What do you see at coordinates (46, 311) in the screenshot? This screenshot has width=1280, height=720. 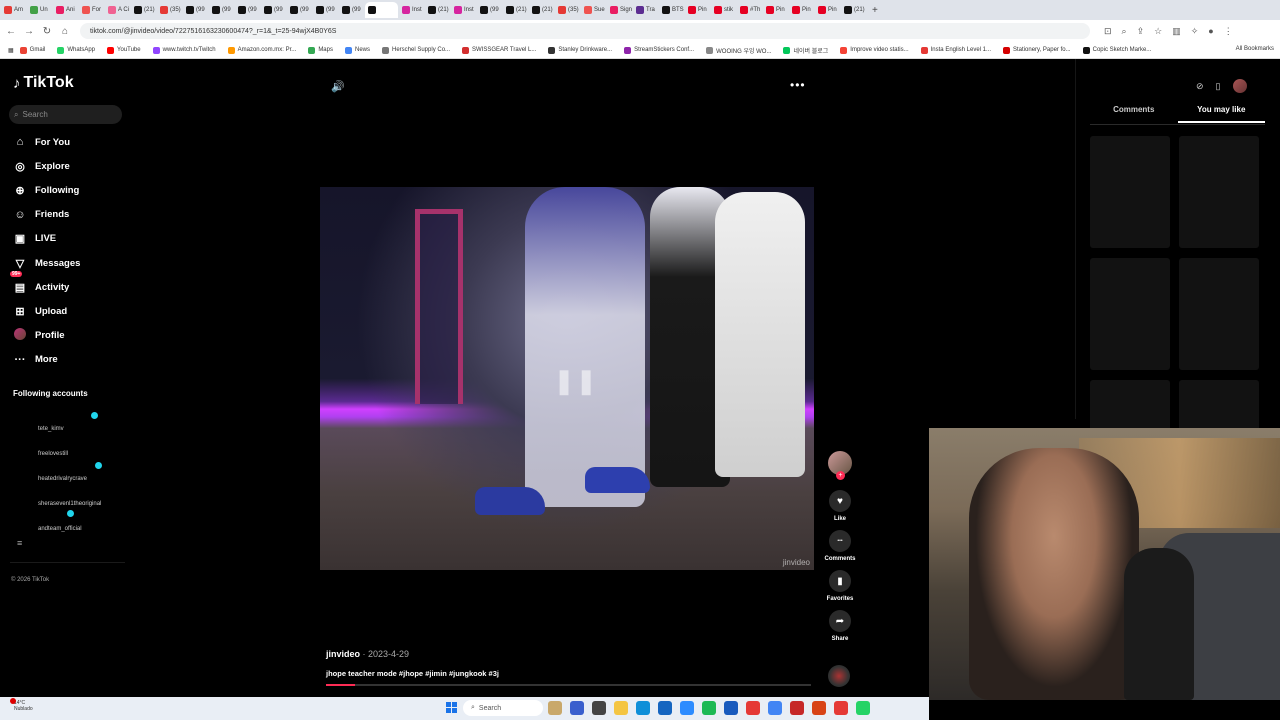 I see `sidebar-item-upload: ⊞ Upload` at bounding box center [46, 311].